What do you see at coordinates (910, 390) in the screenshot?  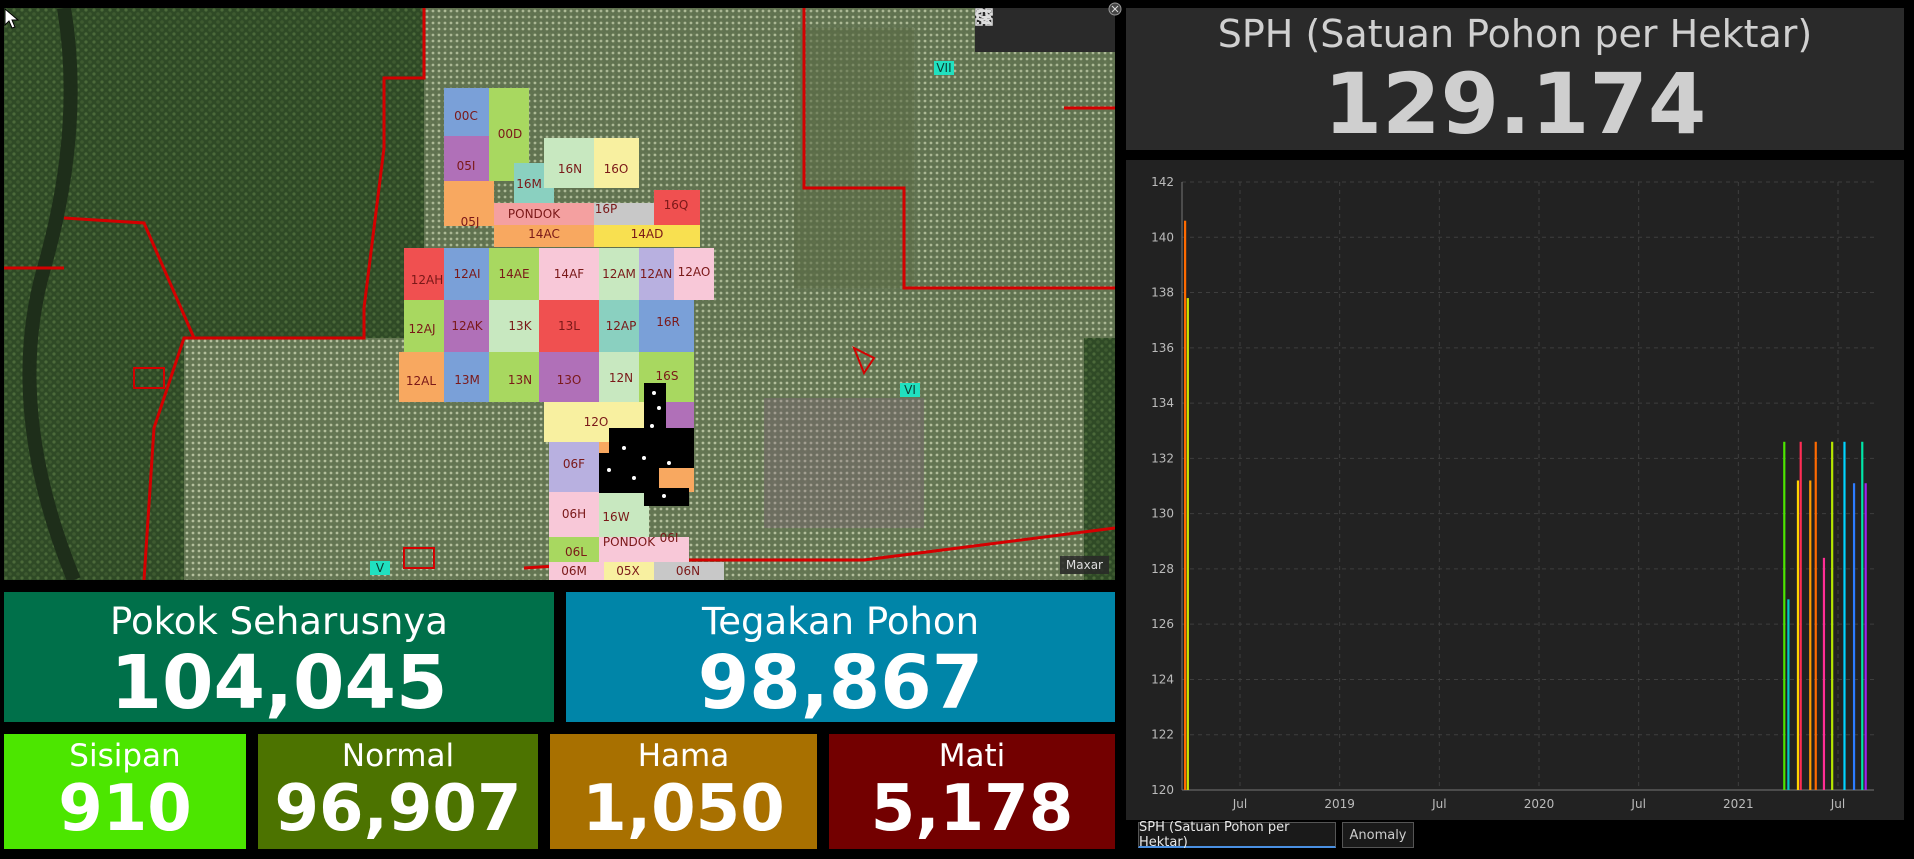 I see `region-label: VI` at bounding box center [910, 390].